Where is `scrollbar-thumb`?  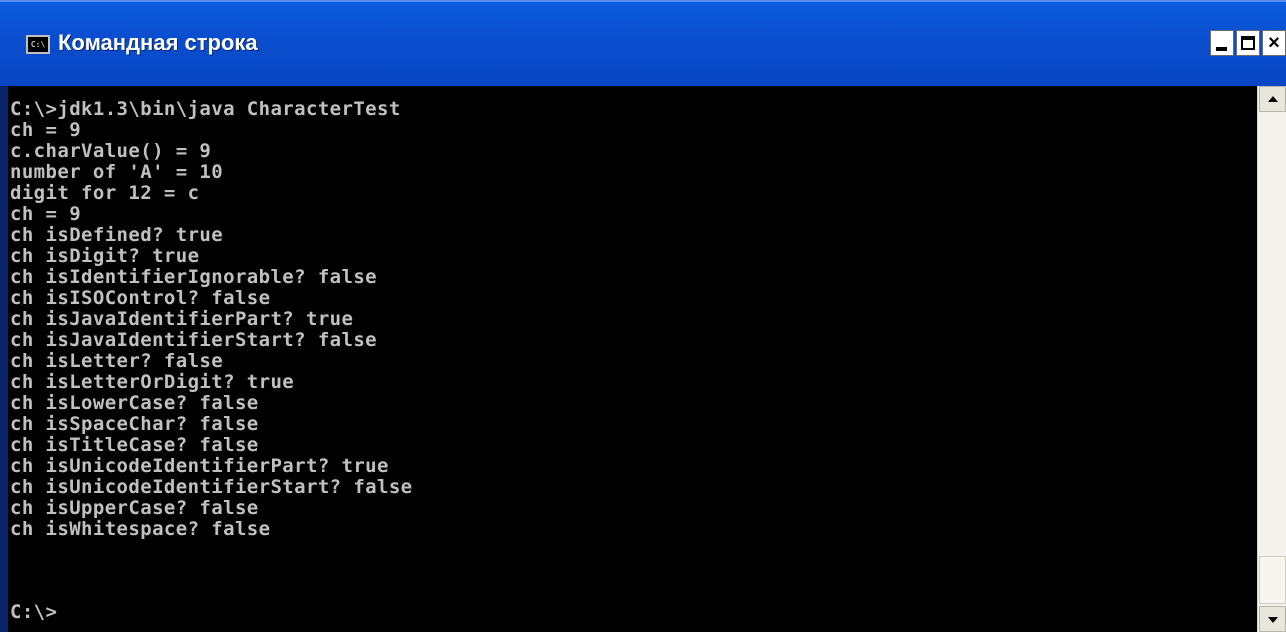 scrollbar-thumb is located at coordinates (1272, 580).